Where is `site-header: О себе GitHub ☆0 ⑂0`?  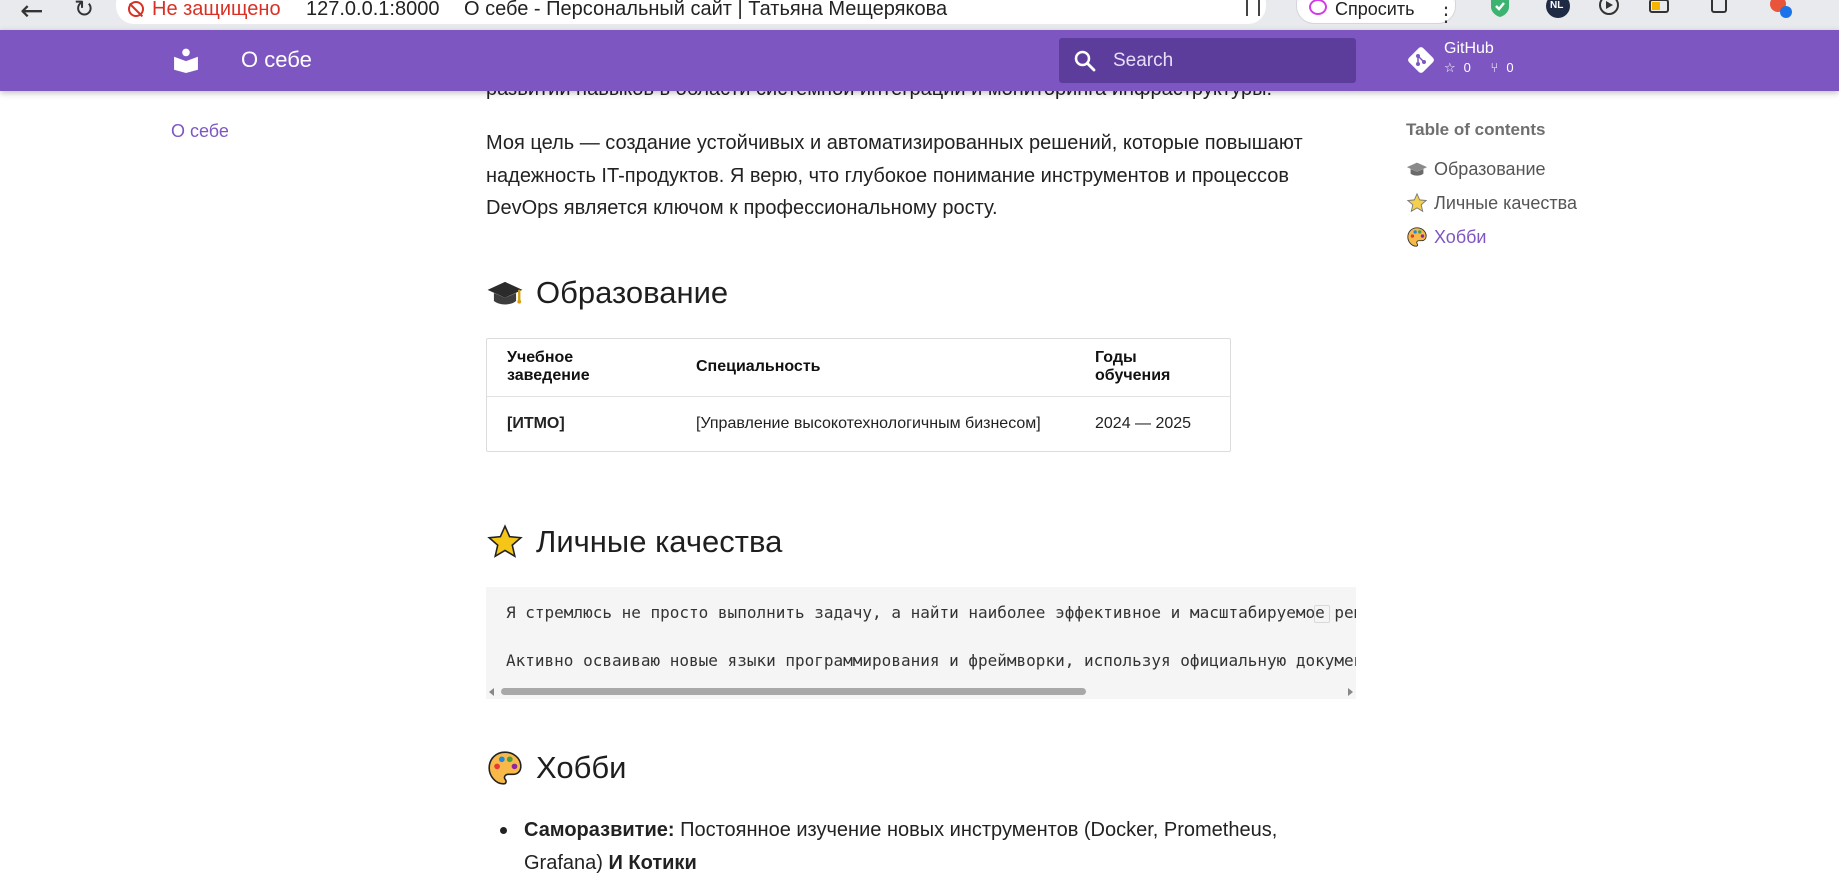
site-header: О себе GitHub ☆0 ⑂0 is located at coordinates (919, 60).